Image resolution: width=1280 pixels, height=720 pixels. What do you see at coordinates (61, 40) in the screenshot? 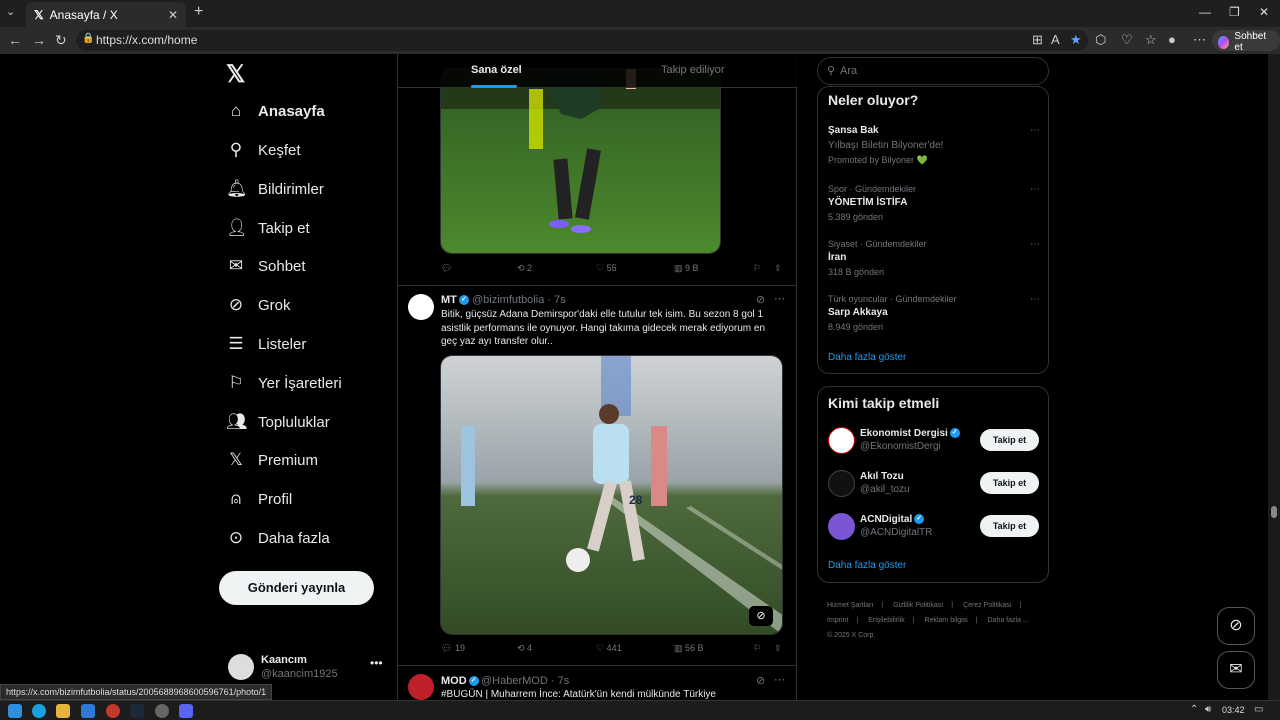
I see `refresh-icon: ↻` at bounding box center [61, 40].